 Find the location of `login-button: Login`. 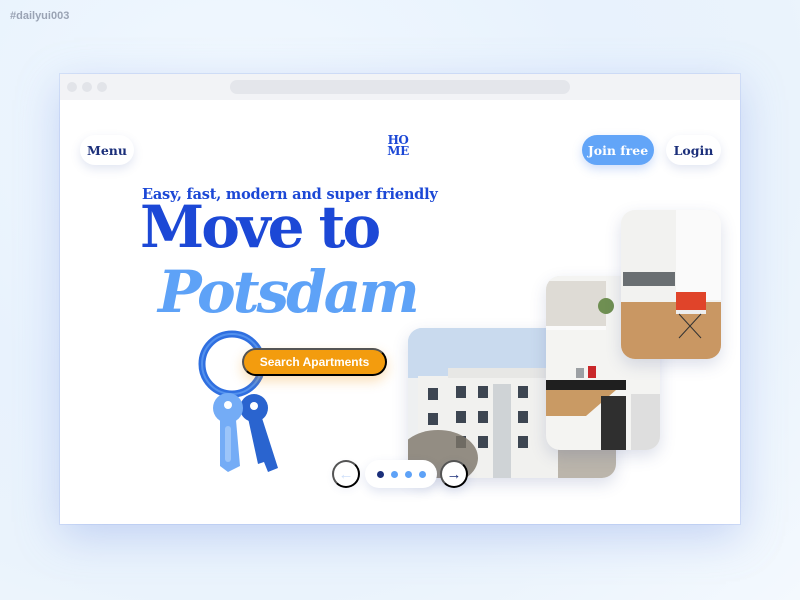

login-button: Login is located at coordinates (693, 150).